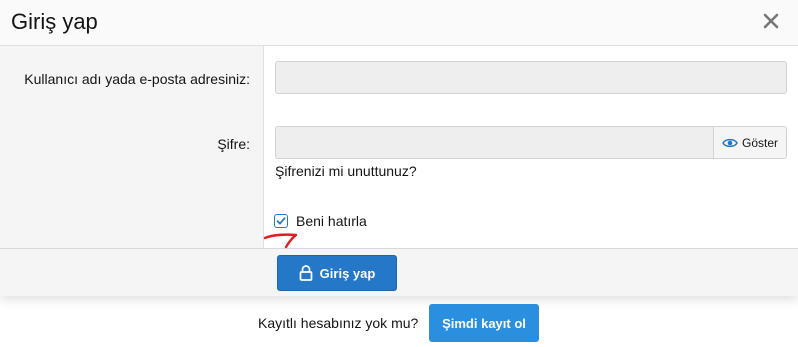 This screenshot has height=347, width=798. I want to click on checkbox-box, so click(281, 221).